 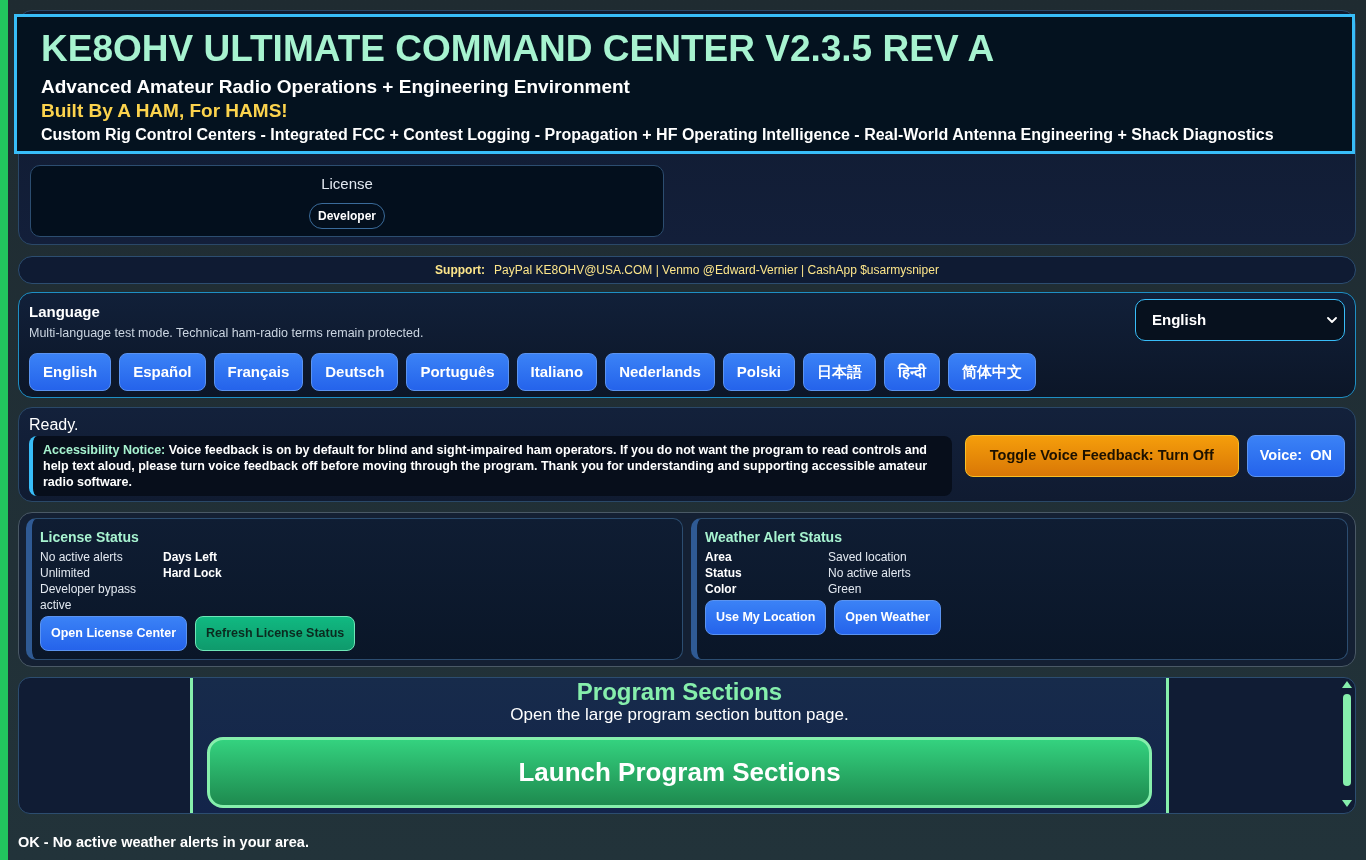 What do you see at coordinates (226, 333) in the screenshot?
I see `language-description: Multi-language test mode. Technical ham-radio terms remain protected.` at bounding box center [226, 333].